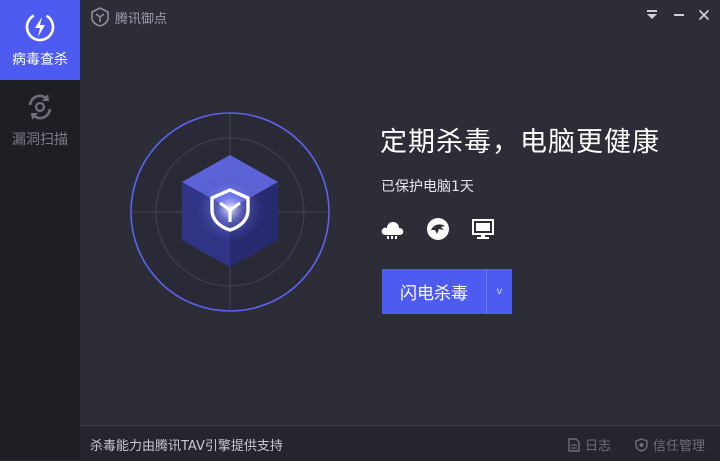 This screenshot has width=720, height=461. What do you see at coordinates (392, 229) in the screenshot?
I see `cloud-icon` at bounding box center [392, 229].